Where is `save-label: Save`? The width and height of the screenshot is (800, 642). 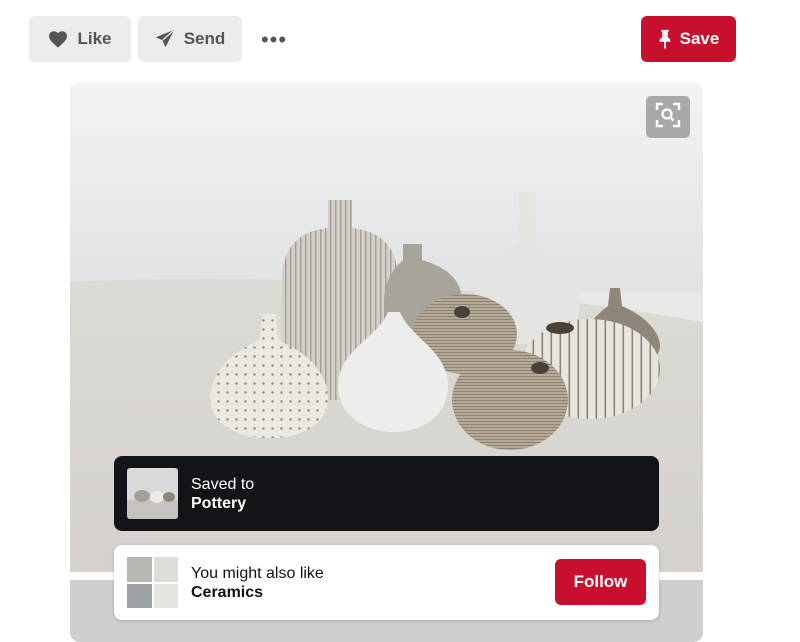
save-label: Save is located at coordinates (699, 38).